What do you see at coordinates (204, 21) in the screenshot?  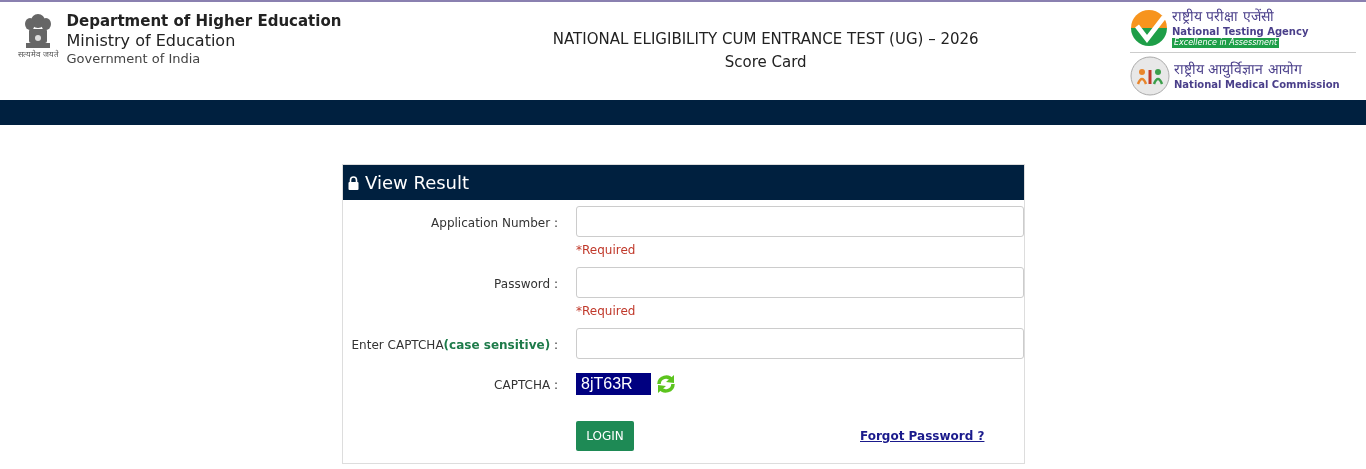 I see `department-name: Department of Higher Education` at bounding box center [204, 21].